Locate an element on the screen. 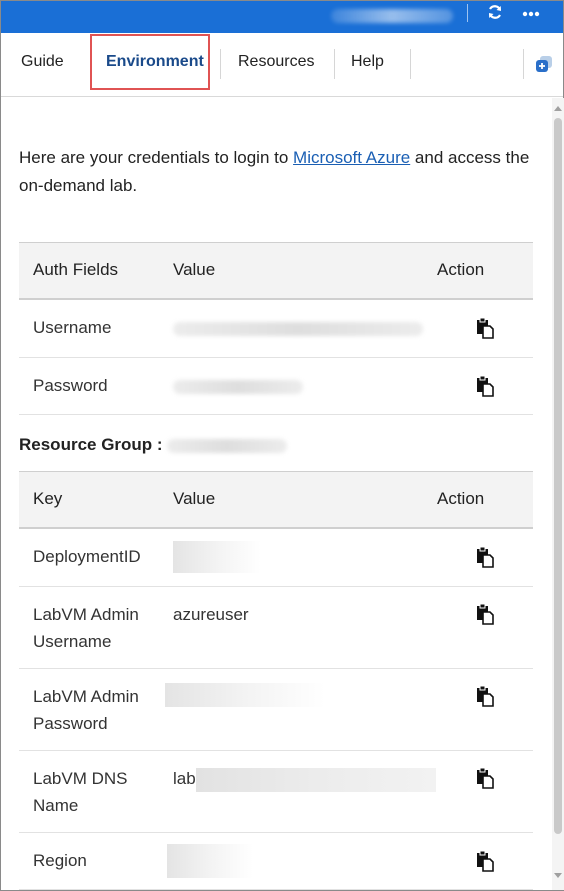 This screenshot has width=564, height=891. resource-group-redacted is located at coordinates (226, 445).